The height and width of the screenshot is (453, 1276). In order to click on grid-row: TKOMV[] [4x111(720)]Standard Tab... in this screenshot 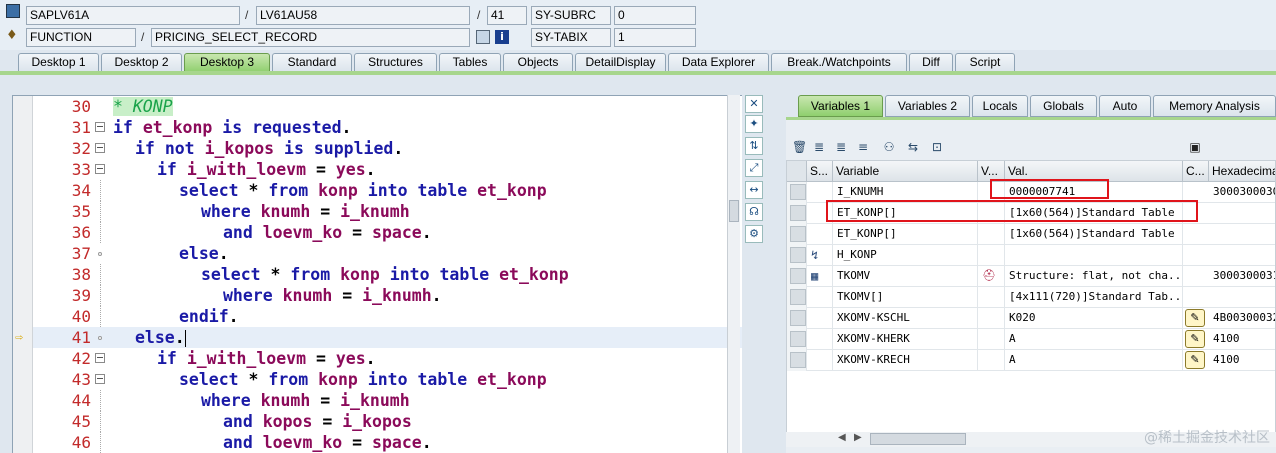, I will do `click(1031, 297)`.